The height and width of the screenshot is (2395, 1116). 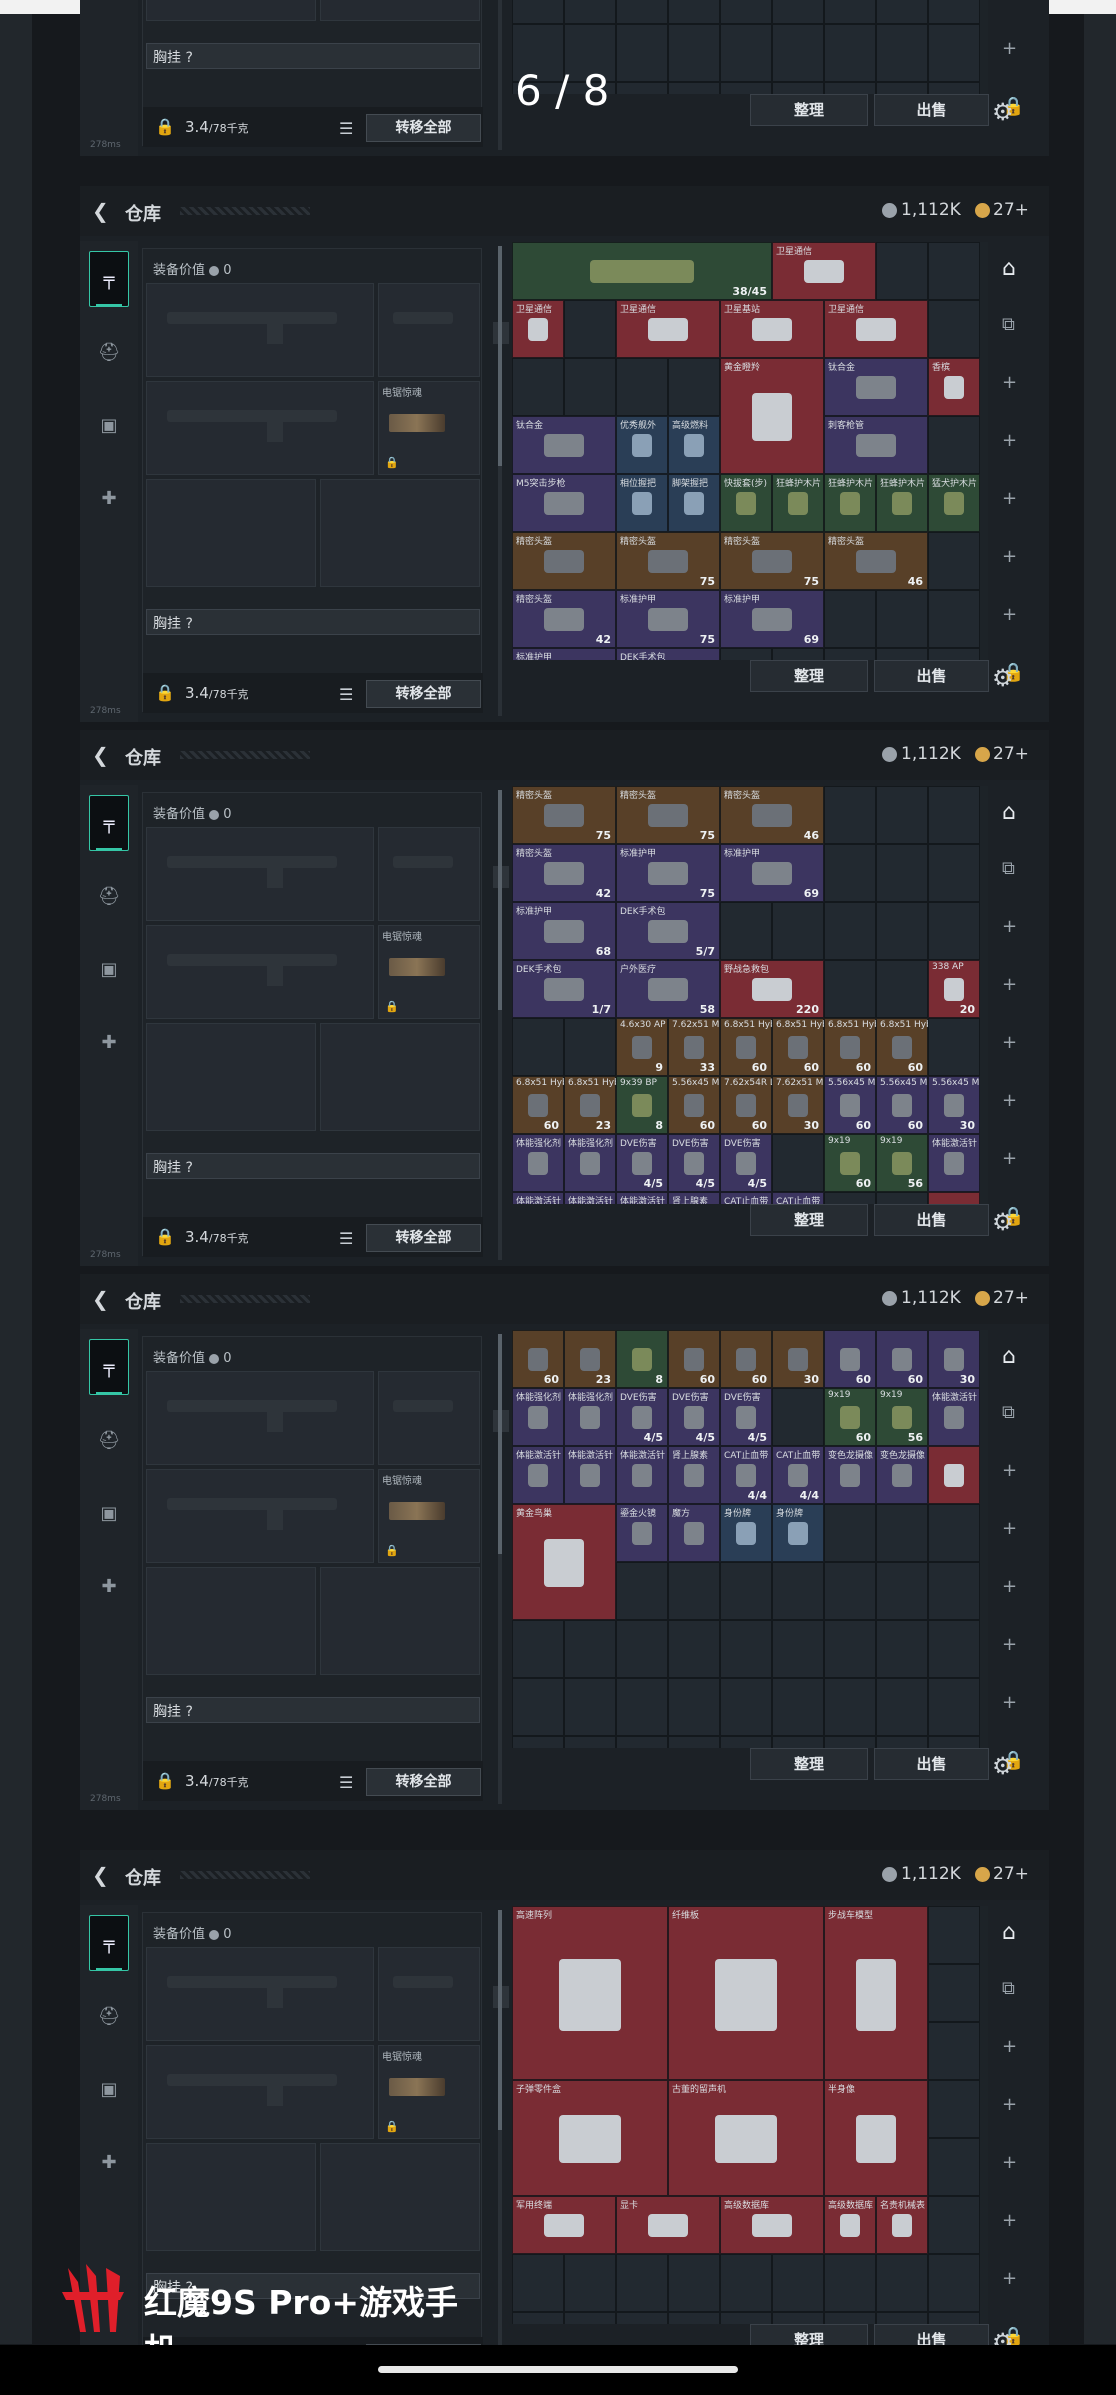 What do you see at coordinates (824, 271) in the screenshot?
I see `inventory-item: 卫星通信` at bounding box center [824, 271].